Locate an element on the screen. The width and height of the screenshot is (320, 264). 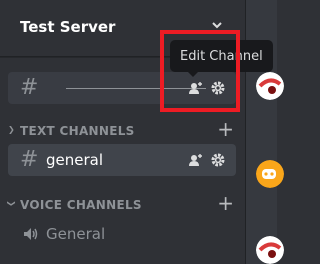
channel-name: general is located at coordinates (75, 160).